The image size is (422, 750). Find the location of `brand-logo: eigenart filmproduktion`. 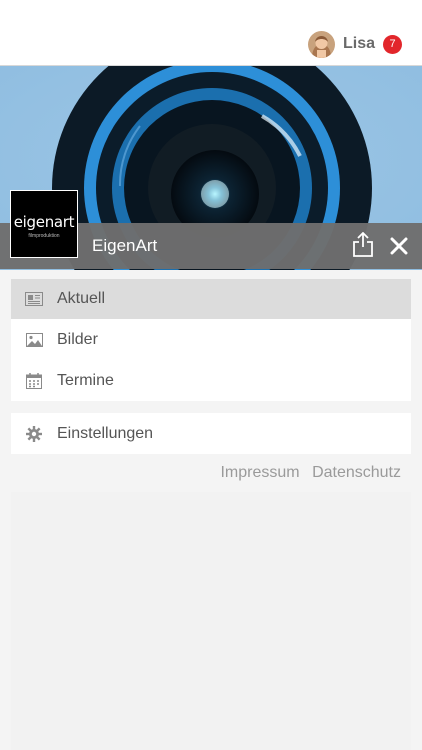

brand-logo: eigenart filmproduktion is located at coordinates (44, 224).